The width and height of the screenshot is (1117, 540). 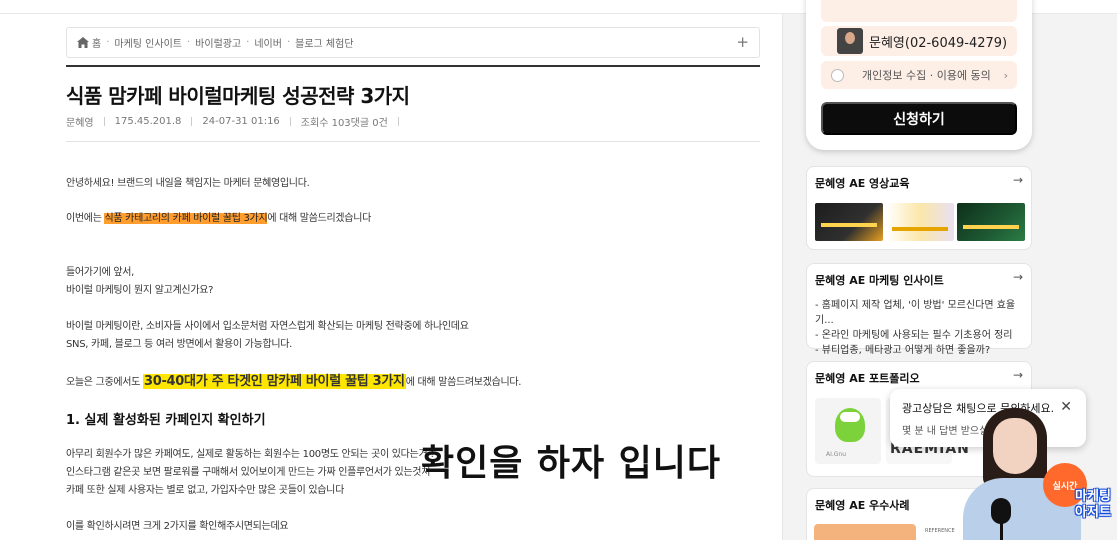 I want to click on card-title: 문혜영 AE 영상교육, so click(x=862, y=183).